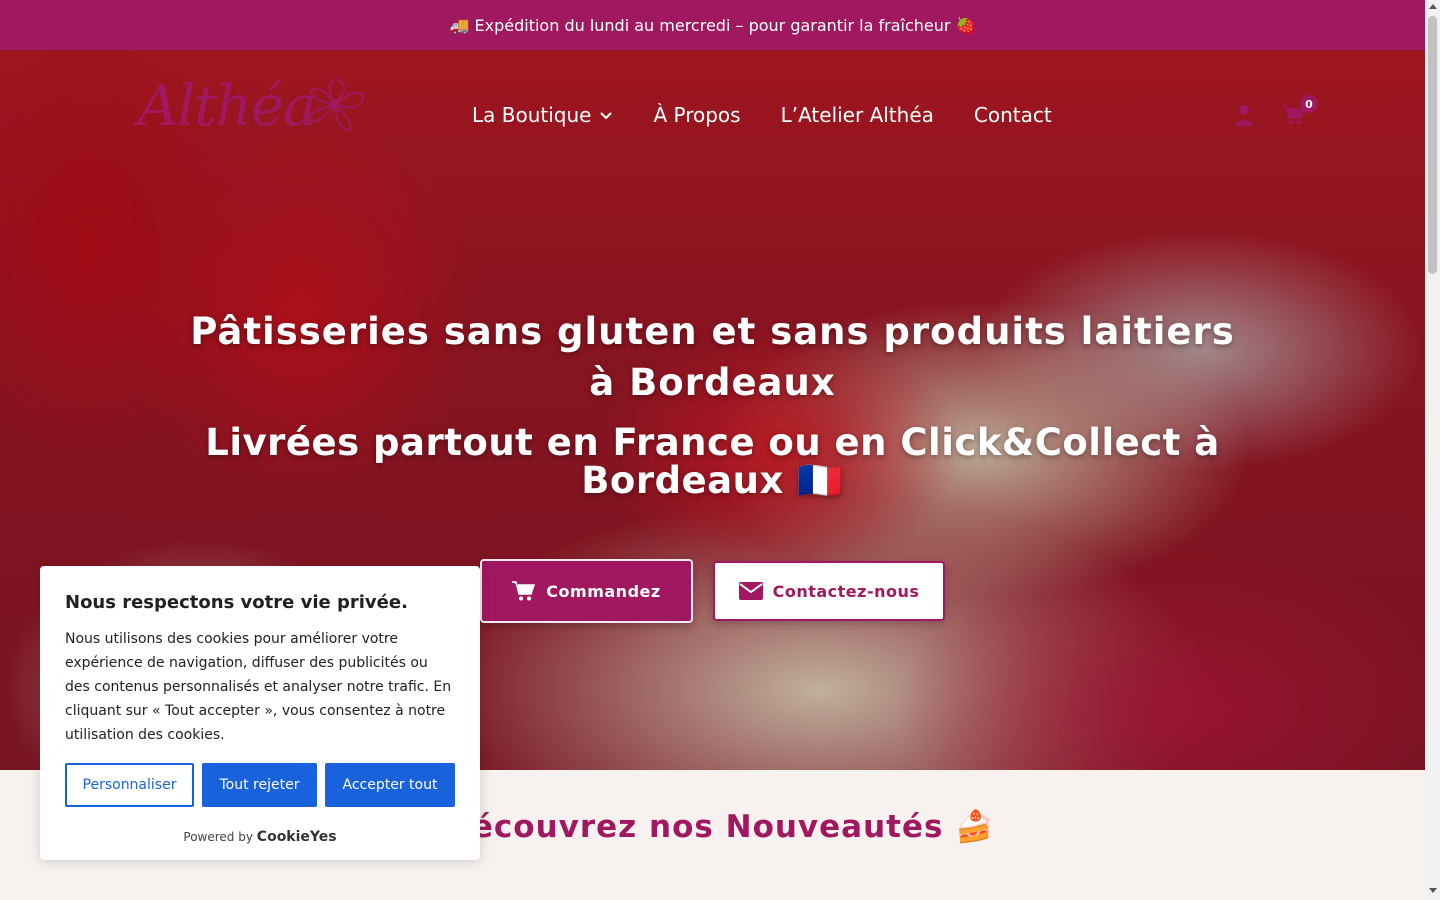 The image size is (1440, 900). Describe the element at coordinates (227, 106) in the screenshot. I see `logo-text: Althéa` at that location.